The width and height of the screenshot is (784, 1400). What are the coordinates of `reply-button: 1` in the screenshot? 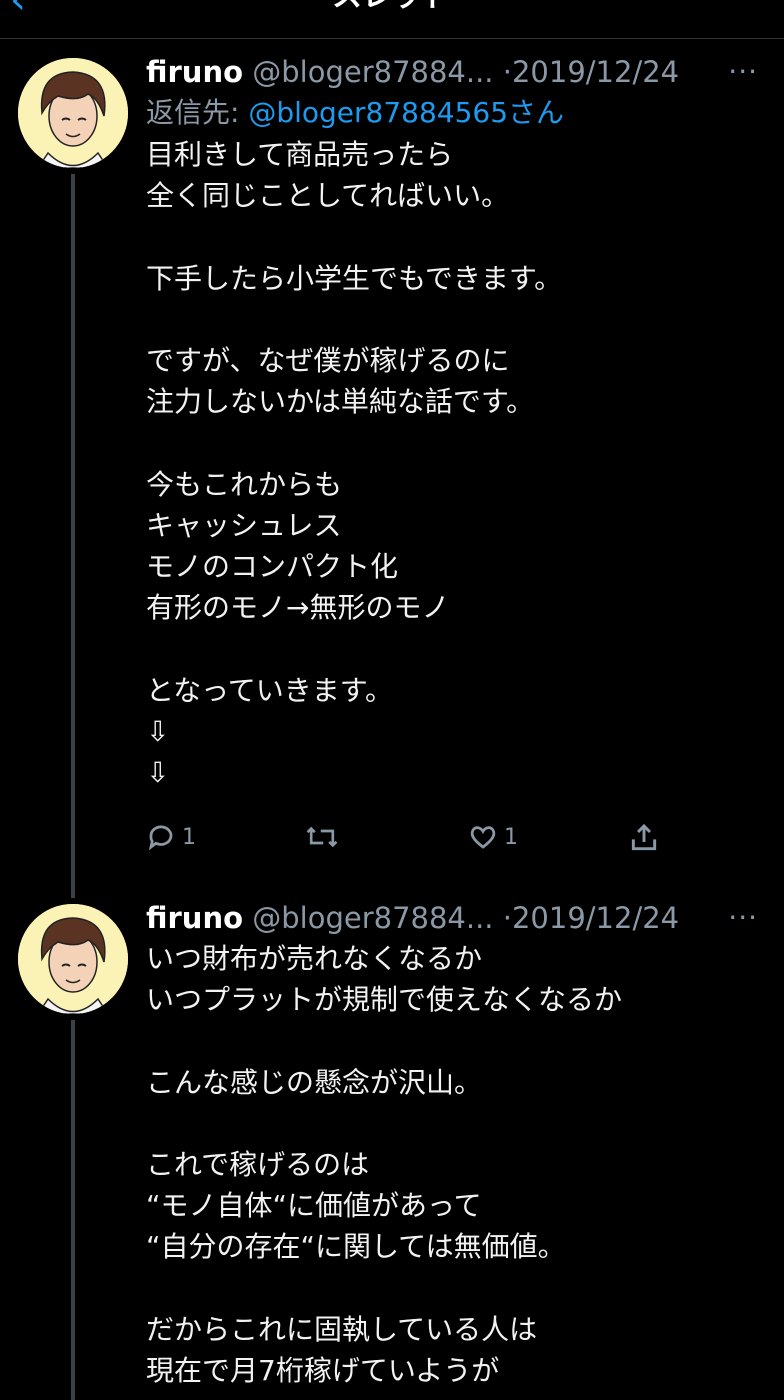 It's located at (171, 837).